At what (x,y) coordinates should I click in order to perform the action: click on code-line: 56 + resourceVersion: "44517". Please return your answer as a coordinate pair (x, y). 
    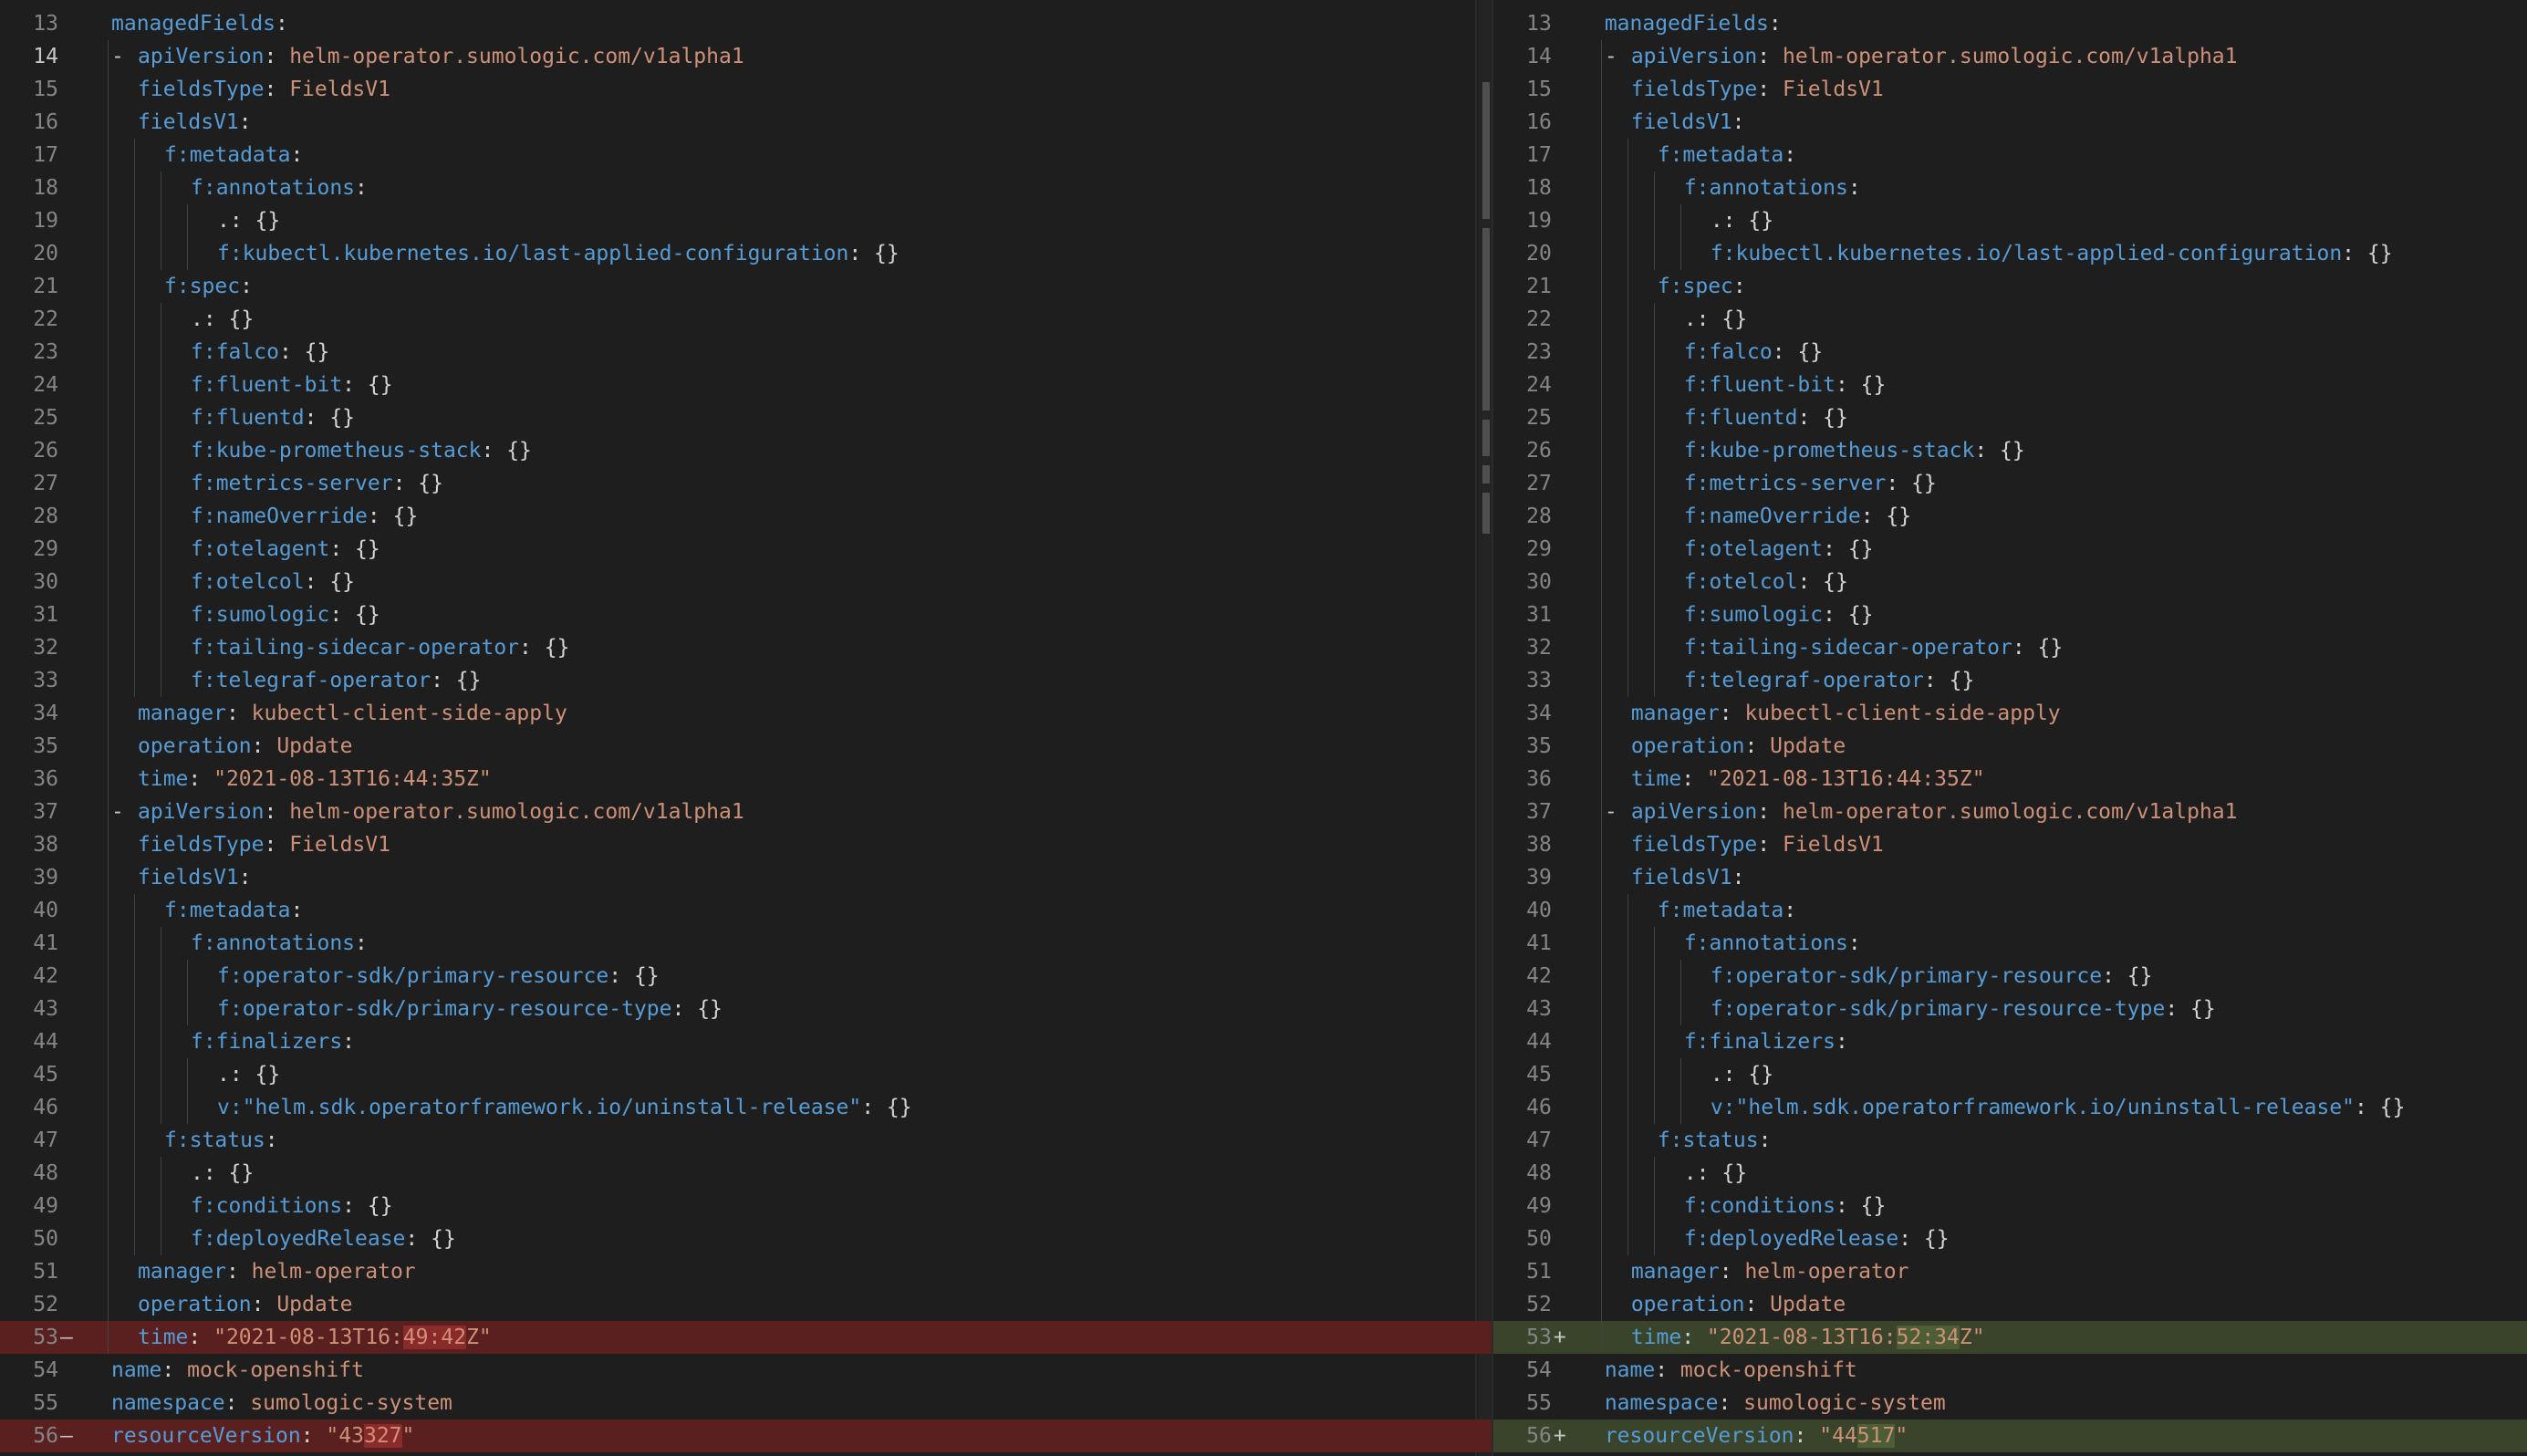
    Looking at the image, I should click on (2010, 1436).